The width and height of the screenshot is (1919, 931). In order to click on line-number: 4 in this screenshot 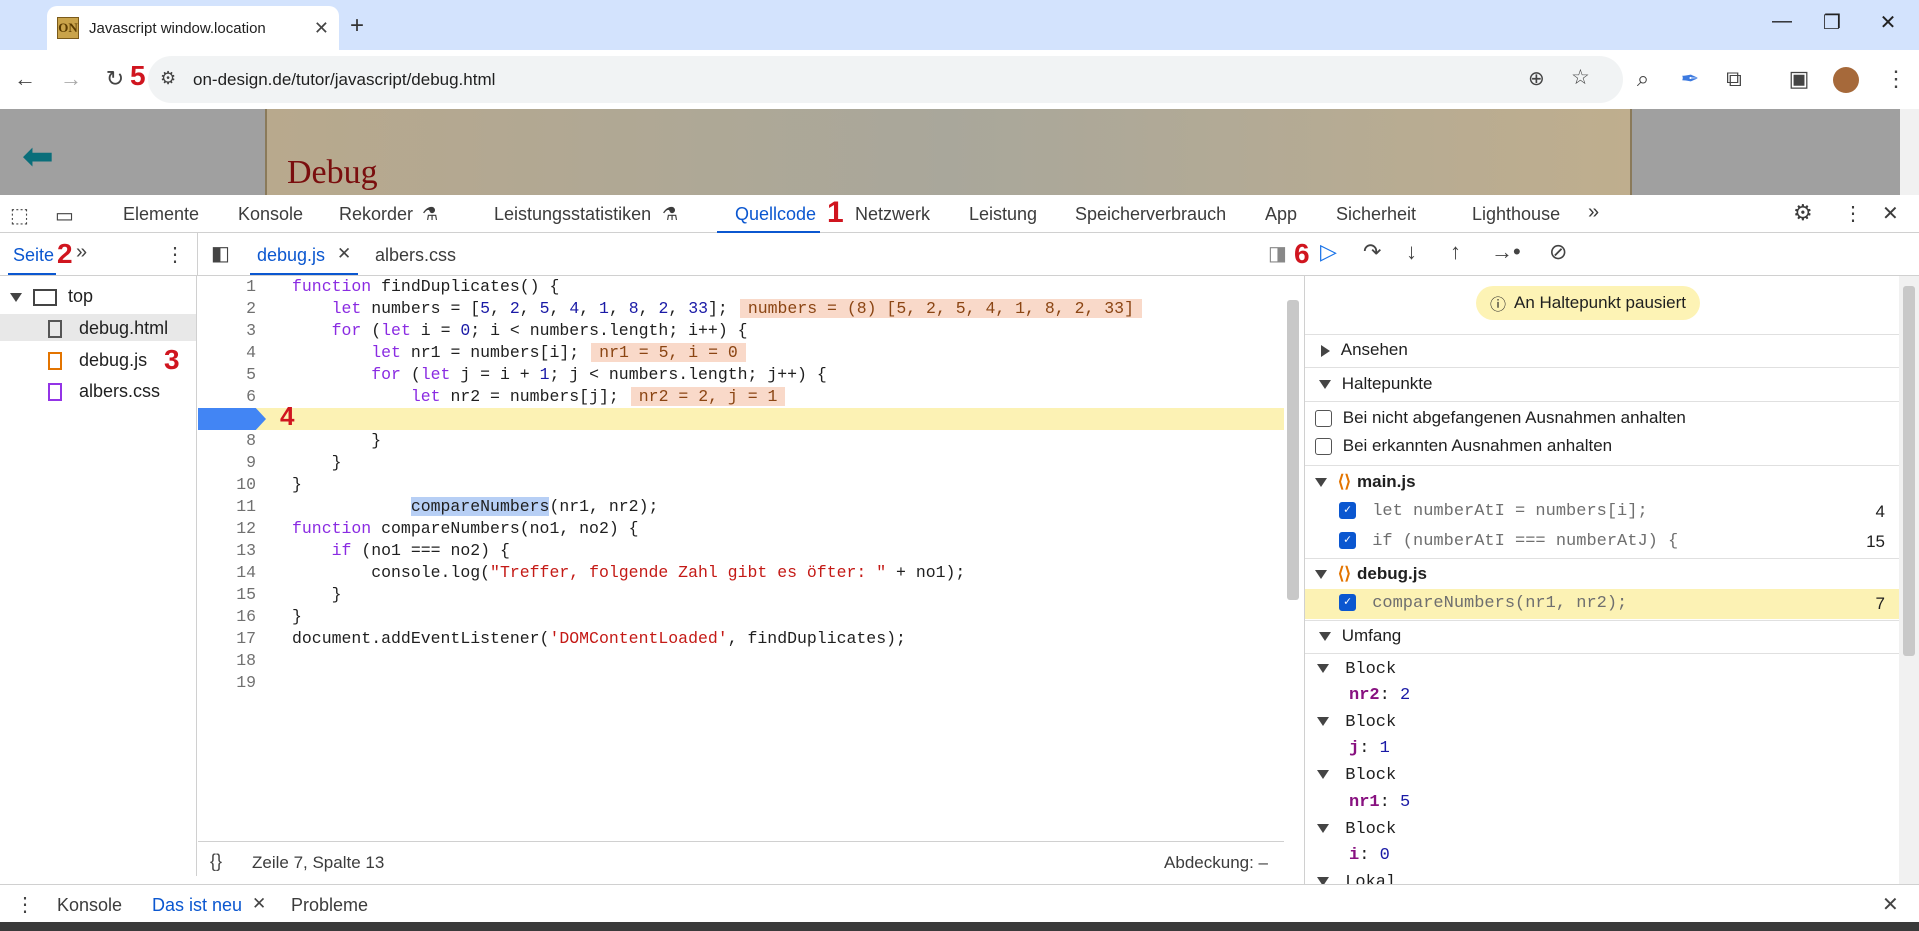, I will do `click(227, 353)`.